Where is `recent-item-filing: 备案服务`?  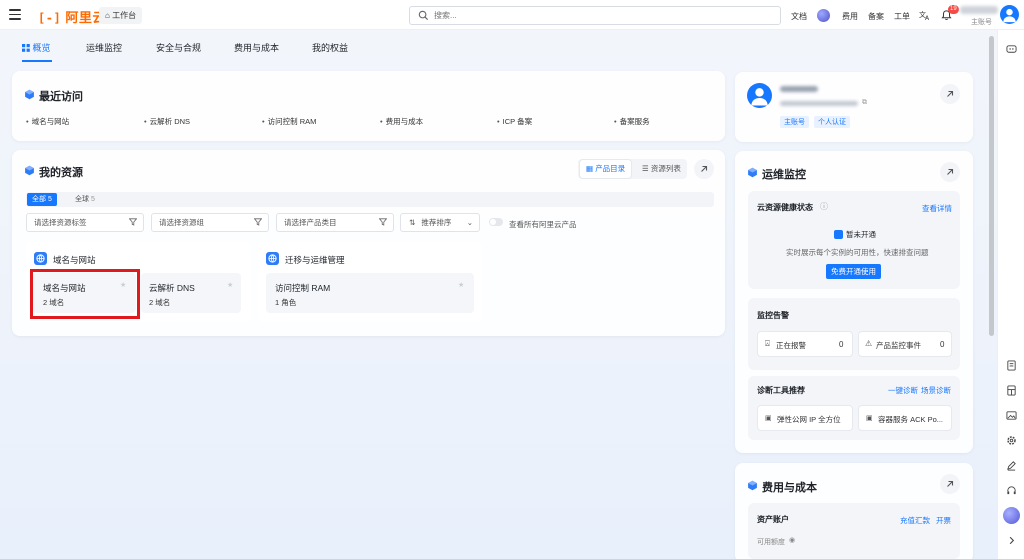 recent-item-filing: 备案服务 is located at coordinates (632, 121).